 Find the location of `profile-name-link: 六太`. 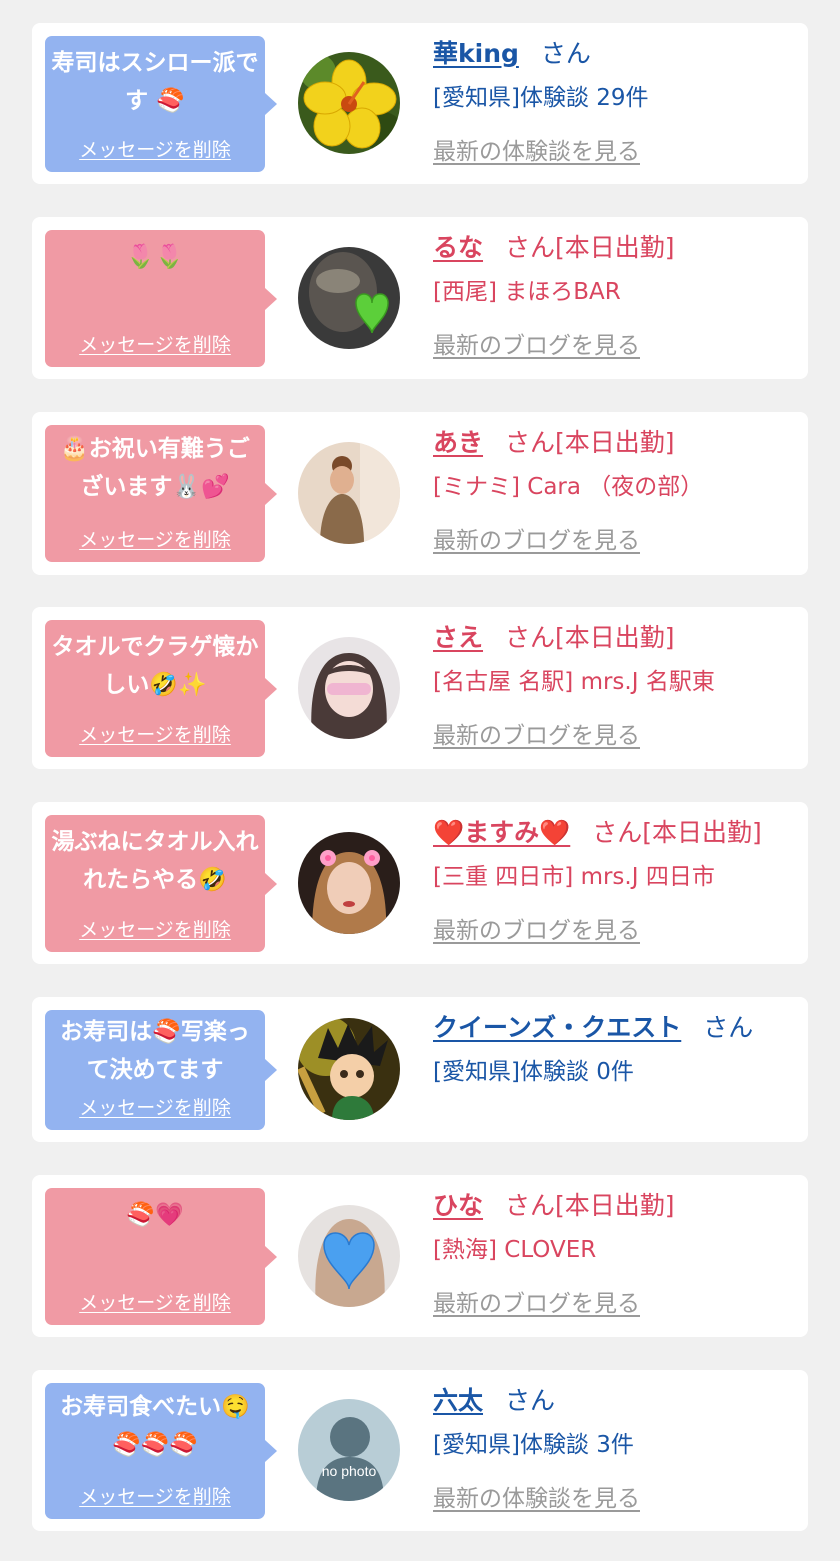

profile-name-link: 六太 is located at coordinates (458, 1400).